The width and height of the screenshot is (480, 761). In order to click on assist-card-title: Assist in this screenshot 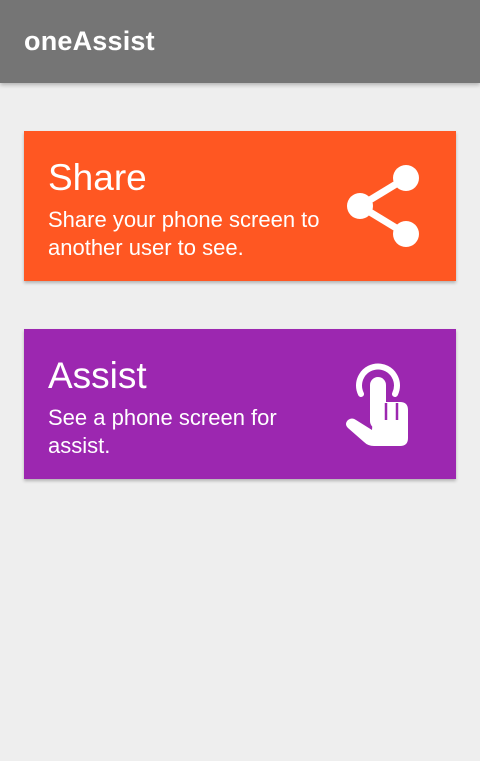, I will do `click(97, 375)`.